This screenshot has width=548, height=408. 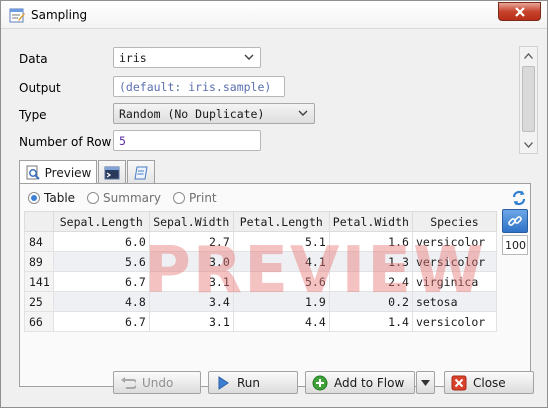 I want to click on output-input: (default: iris.sample), so click(x=199, y=86).